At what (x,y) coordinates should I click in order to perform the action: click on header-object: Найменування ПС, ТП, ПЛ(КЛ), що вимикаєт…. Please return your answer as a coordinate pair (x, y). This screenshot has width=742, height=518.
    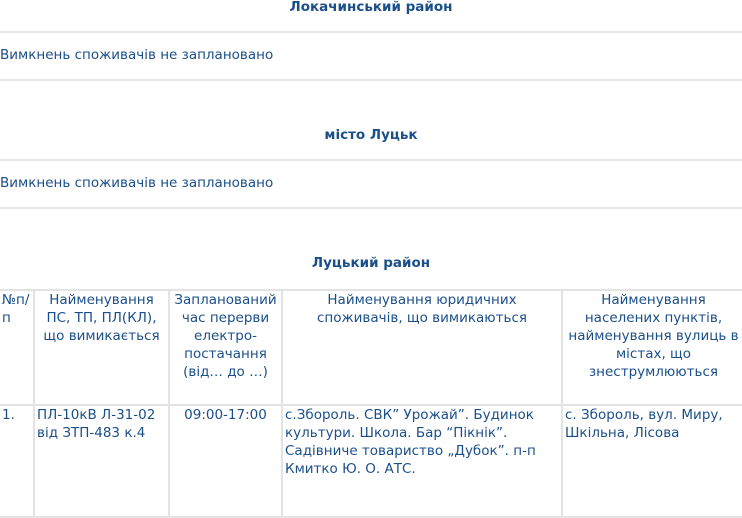
    Looking at the image, I should click on (101, 347).